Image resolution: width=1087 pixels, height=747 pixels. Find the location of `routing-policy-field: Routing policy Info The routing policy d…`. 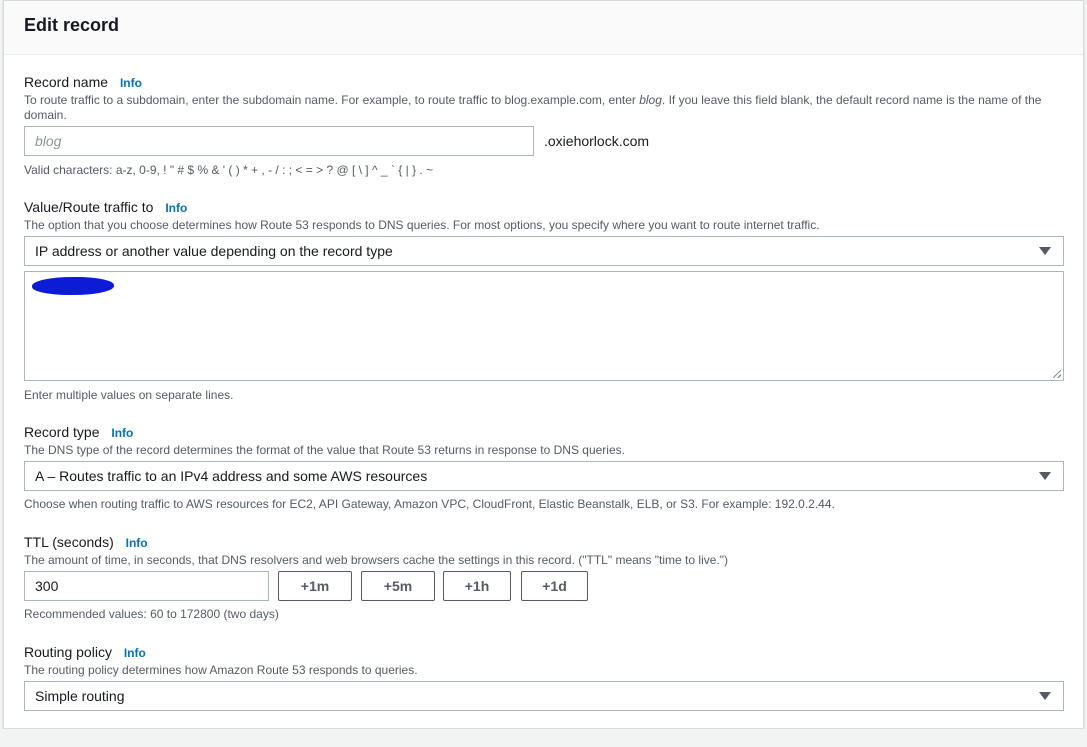

routing-policy-field: Routing policy Info The routing policy d… is located at coordinates (544, 660).